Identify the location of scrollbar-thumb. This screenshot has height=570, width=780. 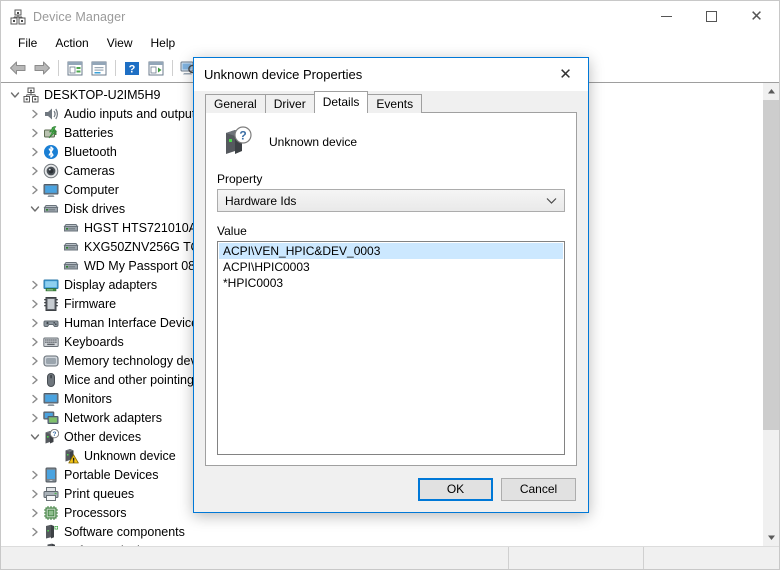
(771, 265).